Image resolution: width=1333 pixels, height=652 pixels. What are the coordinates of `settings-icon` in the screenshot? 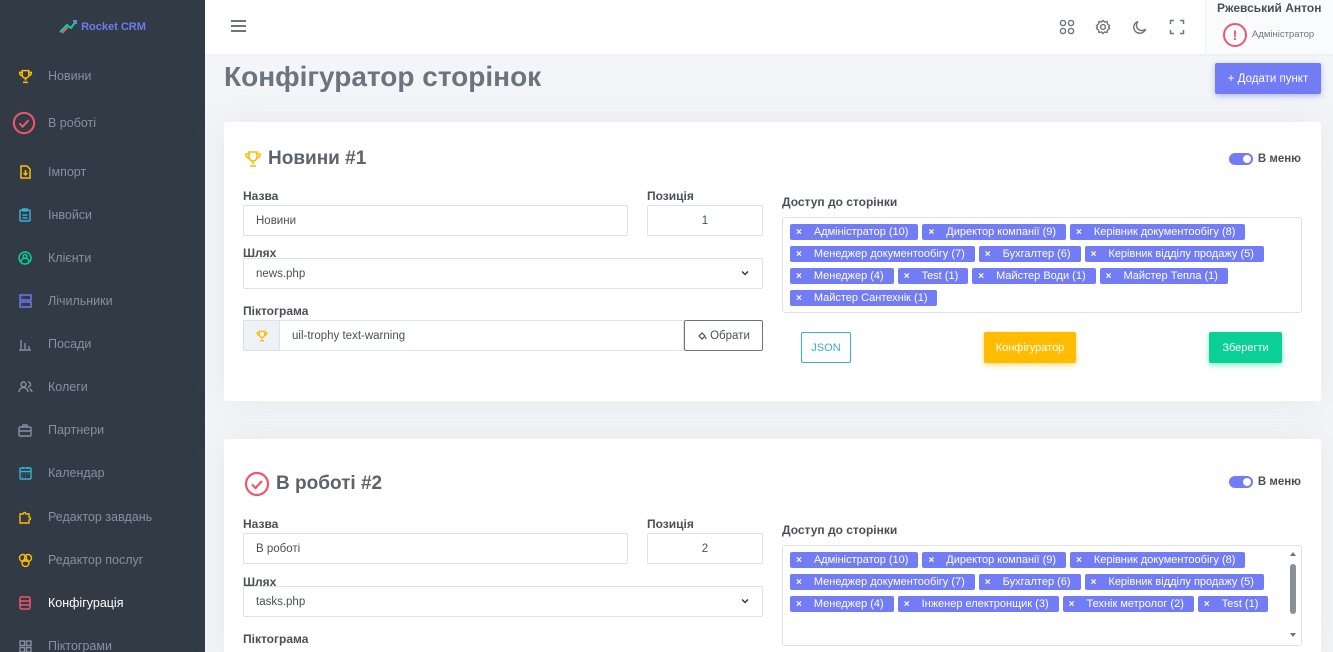 It's located at (1103, 27).